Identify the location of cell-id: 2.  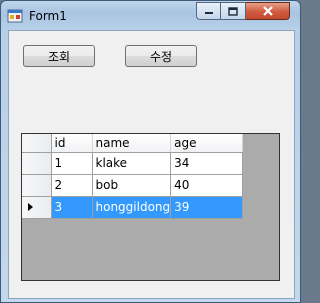
(72, 185).